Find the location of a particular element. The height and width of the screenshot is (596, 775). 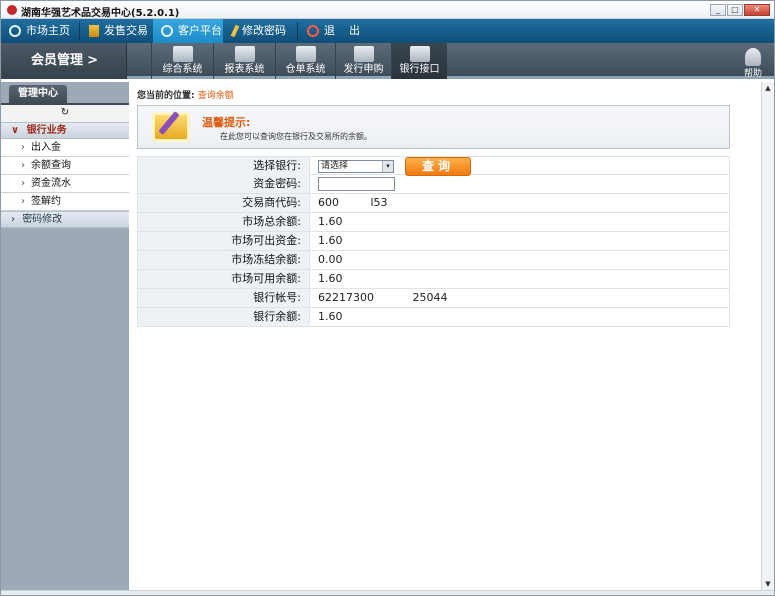

form-row-trader-code: 交易商代码: 600 l53 is located at coordinates (433, 203).